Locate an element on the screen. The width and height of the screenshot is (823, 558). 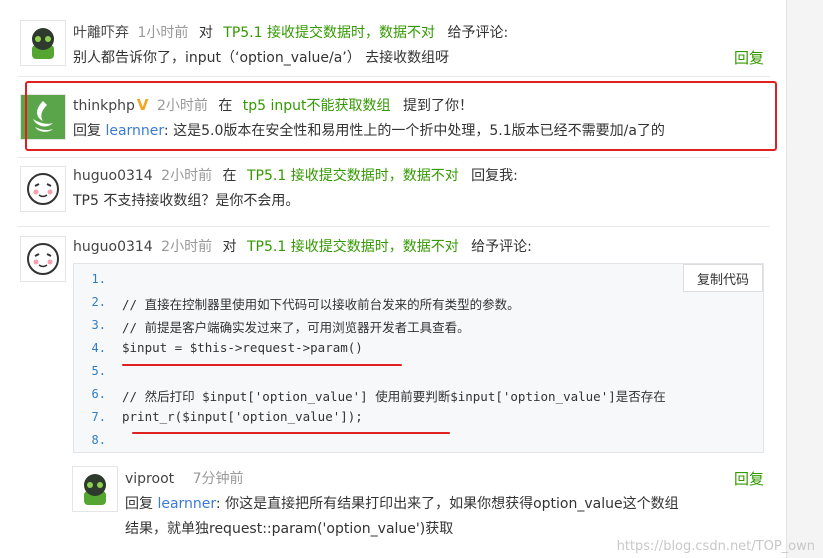
comment-username: 叶離吓弃 is located at coordinates (101, 33).